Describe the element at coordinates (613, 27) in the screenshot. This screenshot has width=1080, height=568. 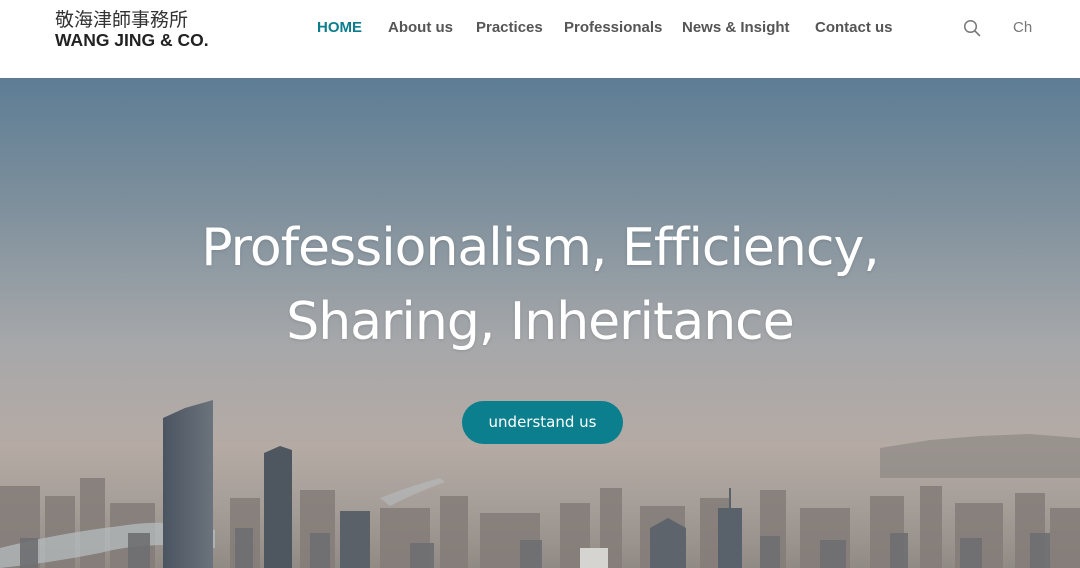
I see `nav-professionals: Professionals` at that location.